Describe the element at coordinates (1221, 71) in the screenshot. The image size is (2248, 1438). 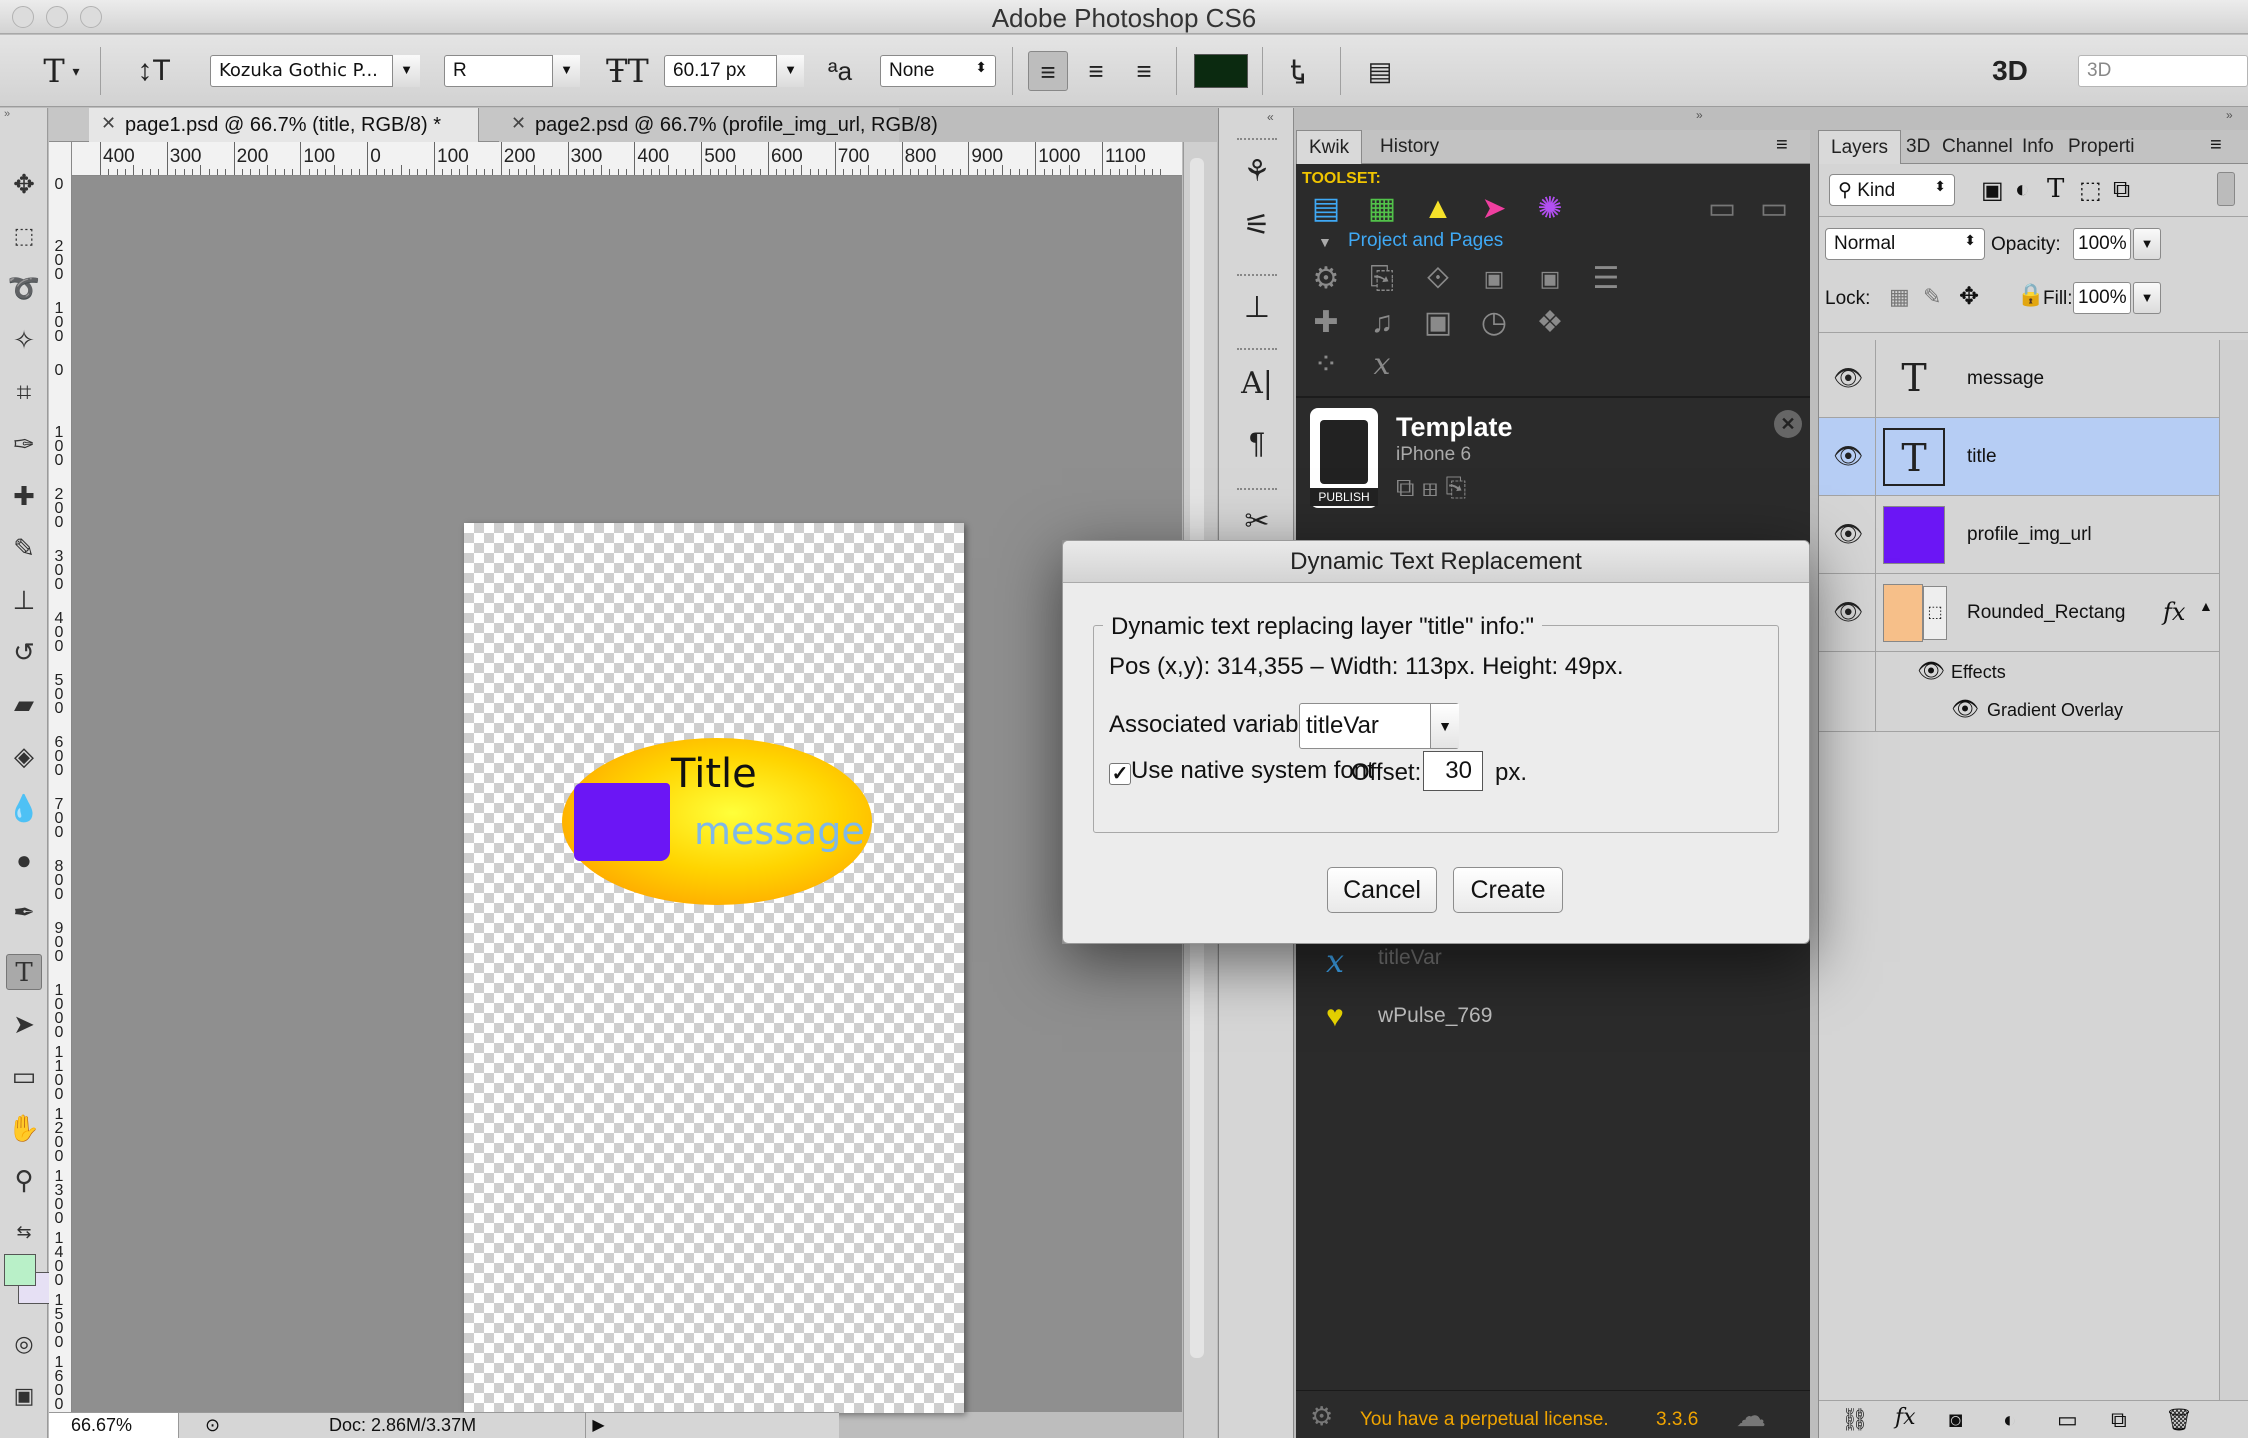
I see `text-color-swatch` at that location.